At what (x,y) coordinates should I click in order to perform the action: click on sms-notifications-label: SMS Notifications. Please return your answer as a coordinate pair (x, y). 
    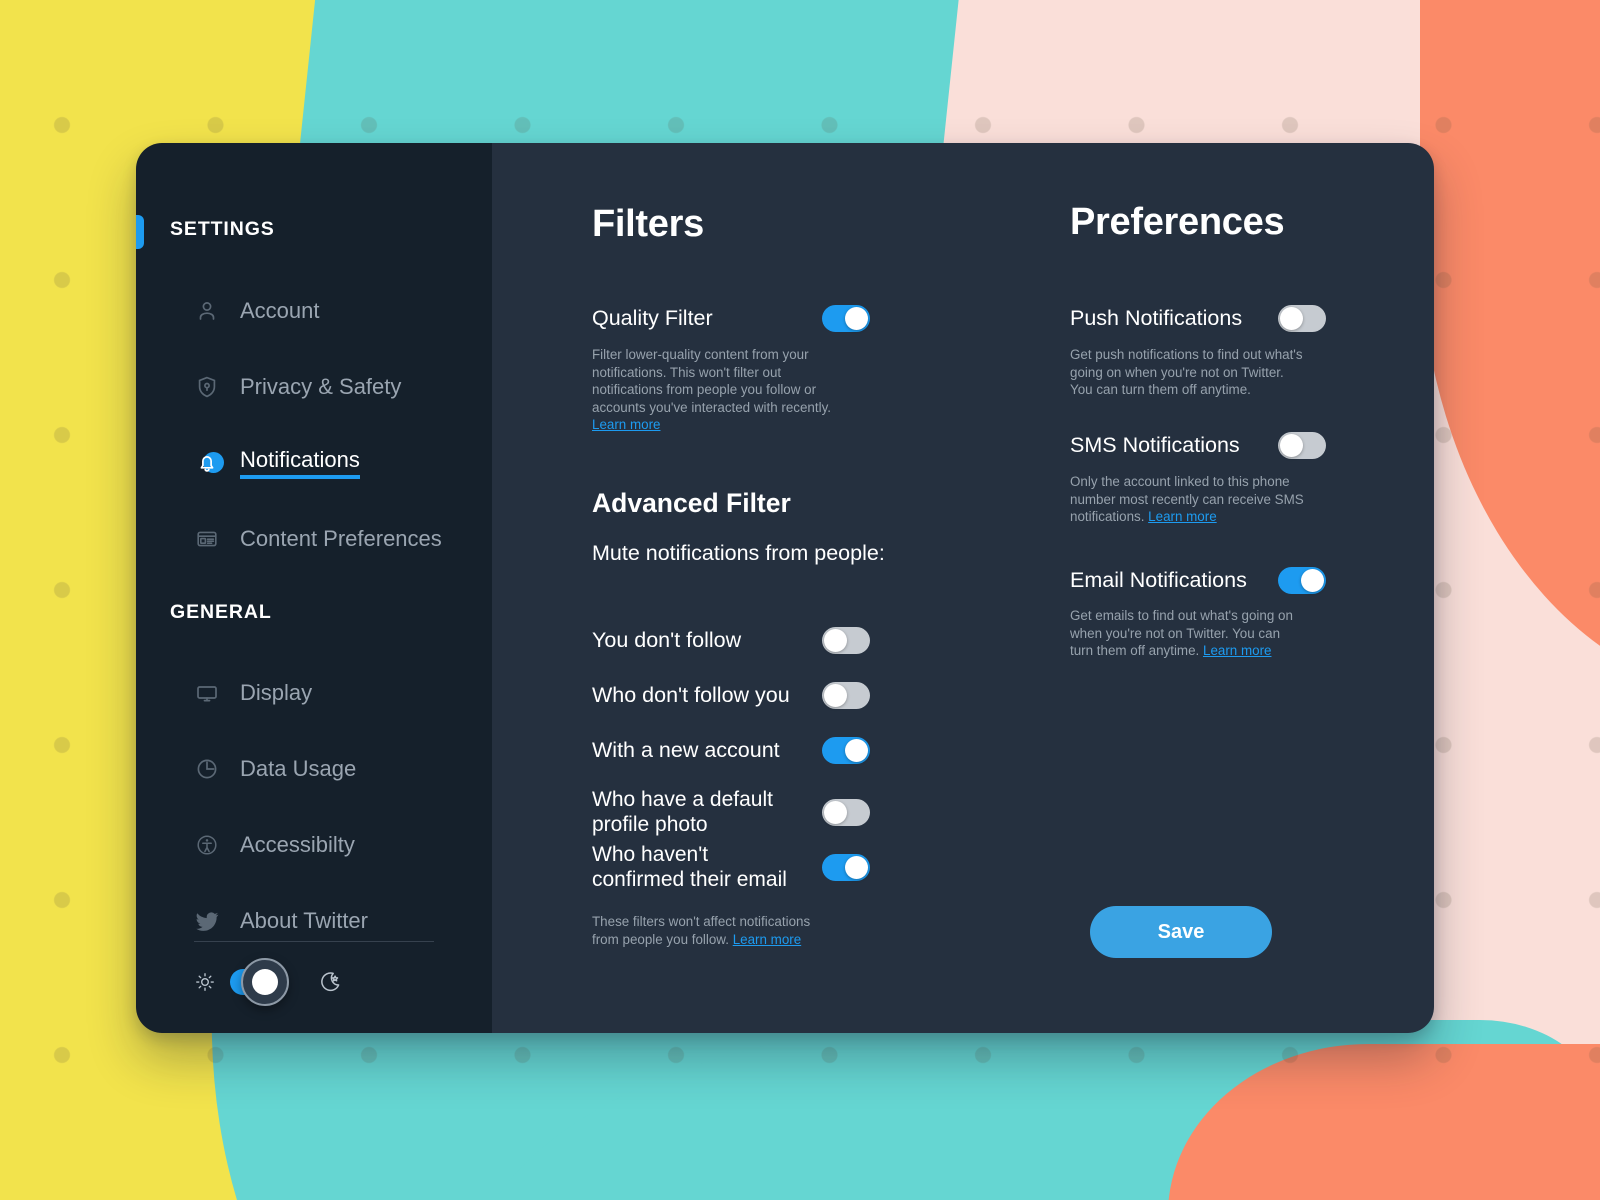
    Looking at the image, I should click on (1155, 445).